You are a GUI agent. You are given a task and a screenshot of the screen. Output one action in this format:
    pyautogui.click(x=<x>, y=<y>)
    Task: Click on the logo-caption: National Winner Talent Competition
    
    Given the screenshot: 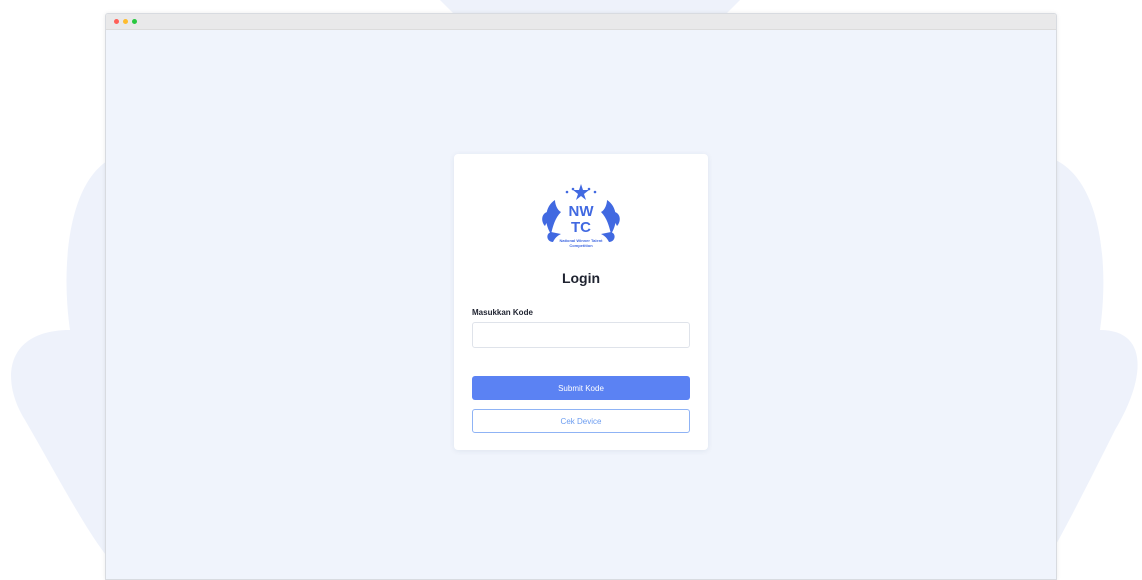 What is the action you would take?
    pyautogui.click(x=581, y=243)
    